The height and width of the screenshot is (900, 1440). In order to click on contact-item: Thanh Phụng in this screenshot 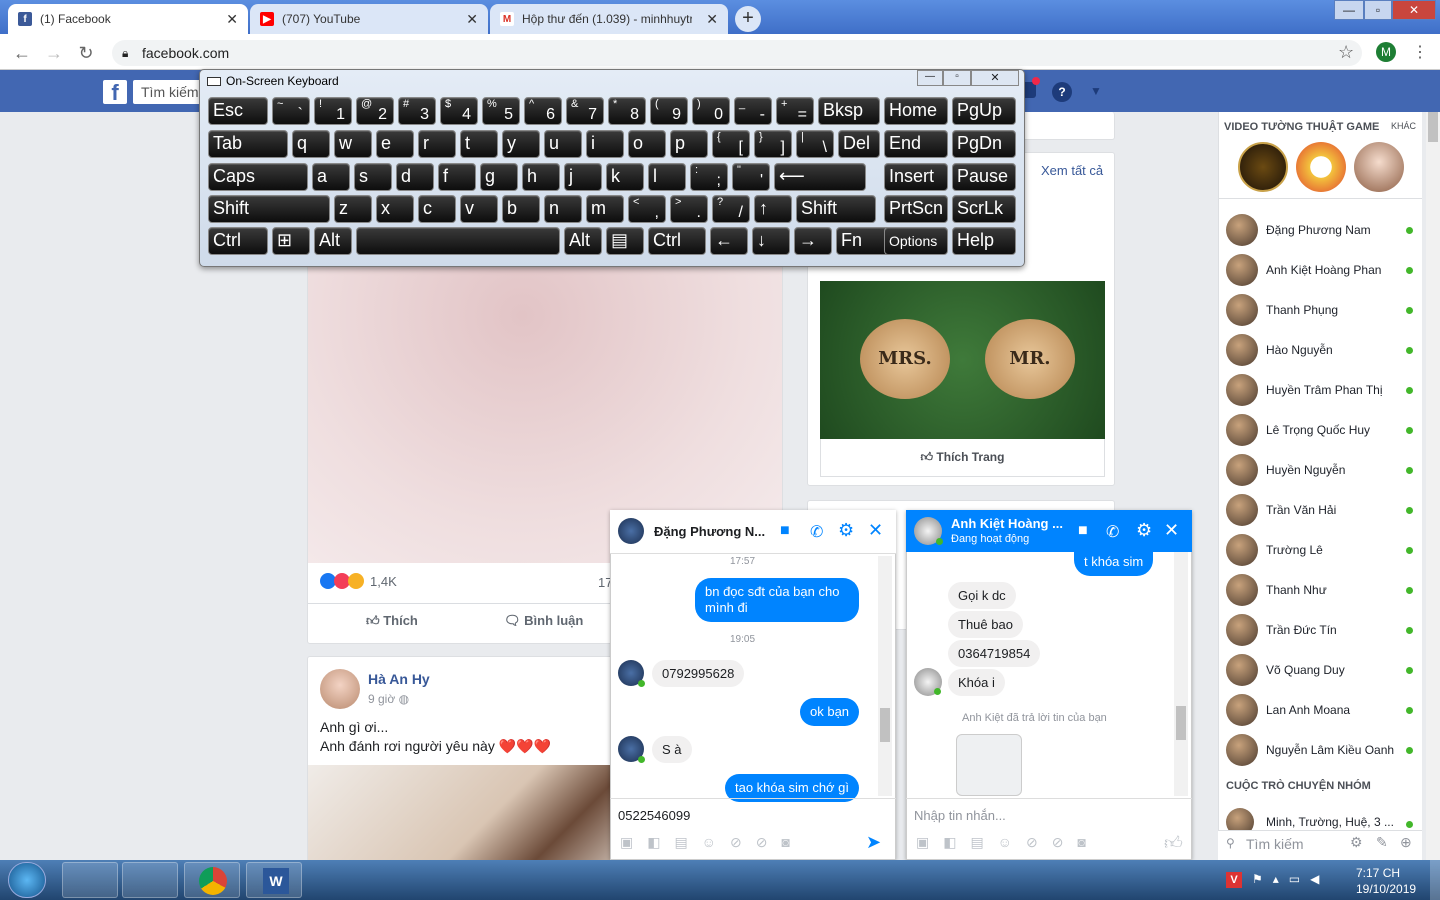, I will do `click(1326, 310)`.